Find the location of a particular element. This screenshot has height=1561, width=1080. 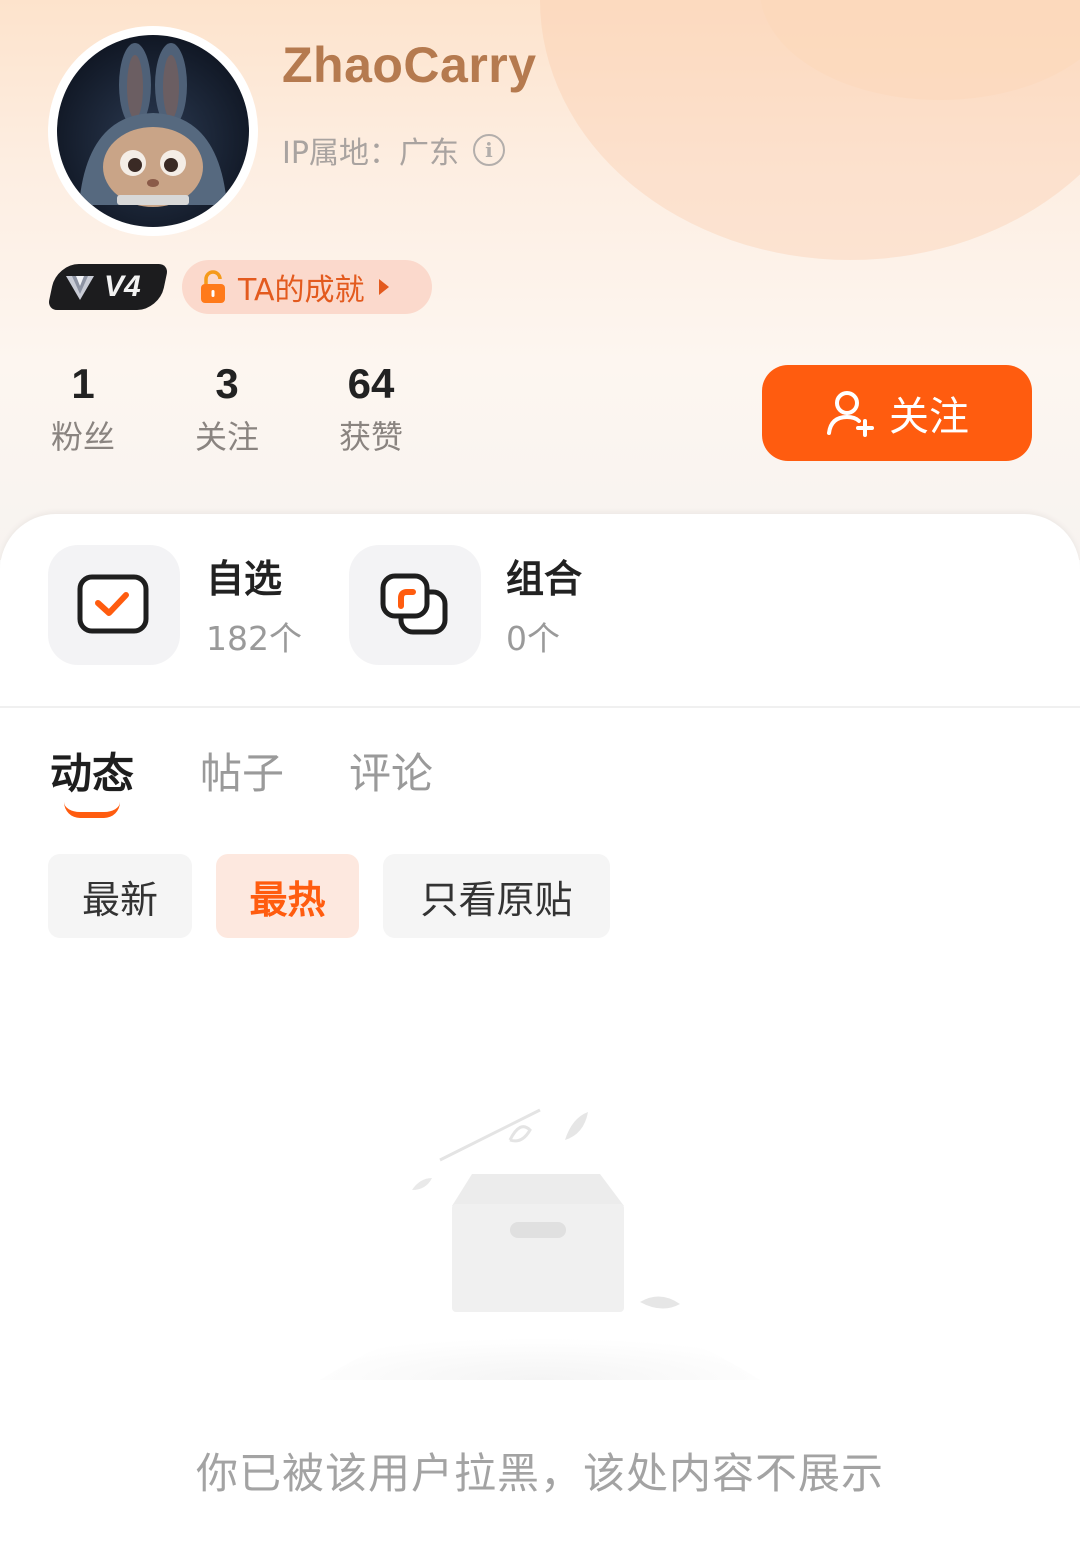

add-user-icon is located at coordinates (850, 414).